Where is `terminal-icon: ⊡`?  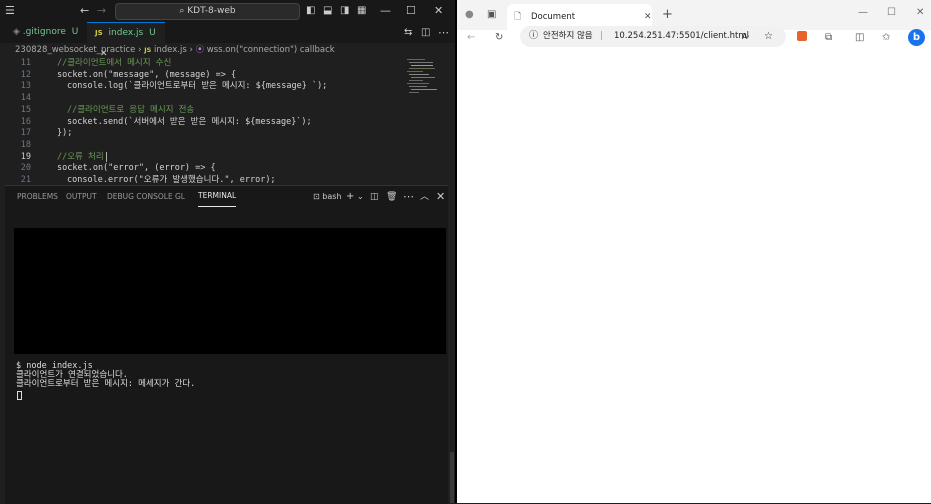 terminal-icon: ⊡ is located at coordinates (316, 196).